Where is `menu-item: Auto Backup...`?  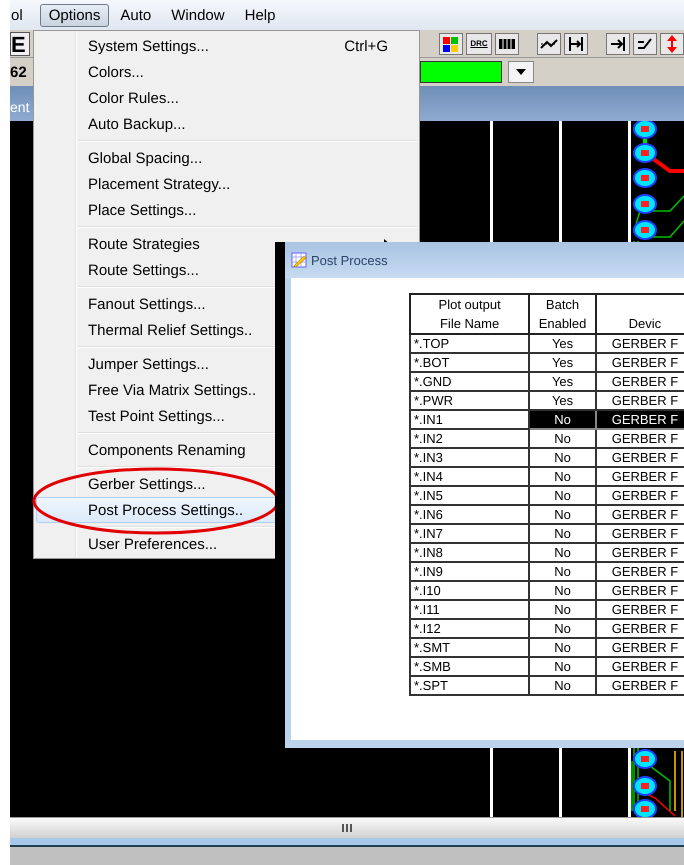 menu-item: Auto Backup... is located at coordinates (226, 124).